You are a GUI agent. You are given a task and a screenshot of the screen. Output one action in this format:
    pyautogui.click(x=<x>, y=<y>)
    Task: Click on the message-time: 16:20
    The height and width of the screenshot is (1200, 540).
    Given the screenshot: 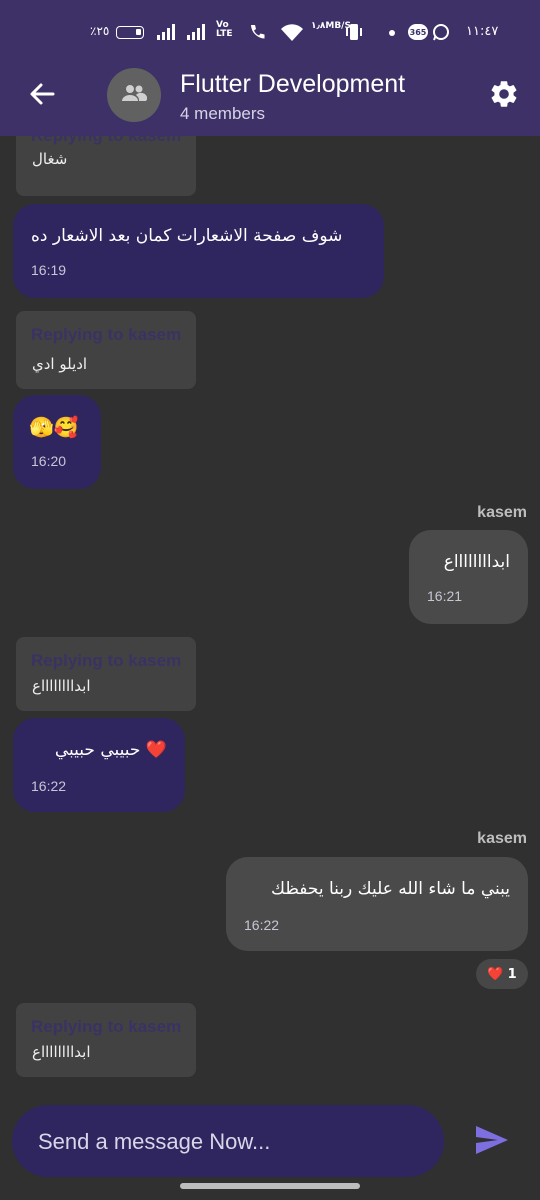 What is the action you would take?
    pyautogui.click(x=49, y=461)
    